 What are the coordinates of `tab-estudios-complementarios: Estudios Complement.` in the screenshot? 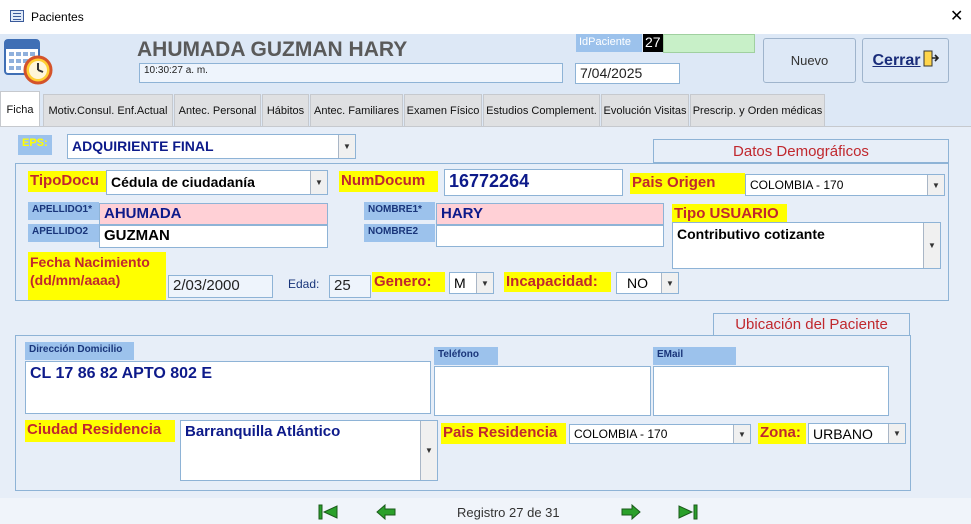 It's located at (541, 110).